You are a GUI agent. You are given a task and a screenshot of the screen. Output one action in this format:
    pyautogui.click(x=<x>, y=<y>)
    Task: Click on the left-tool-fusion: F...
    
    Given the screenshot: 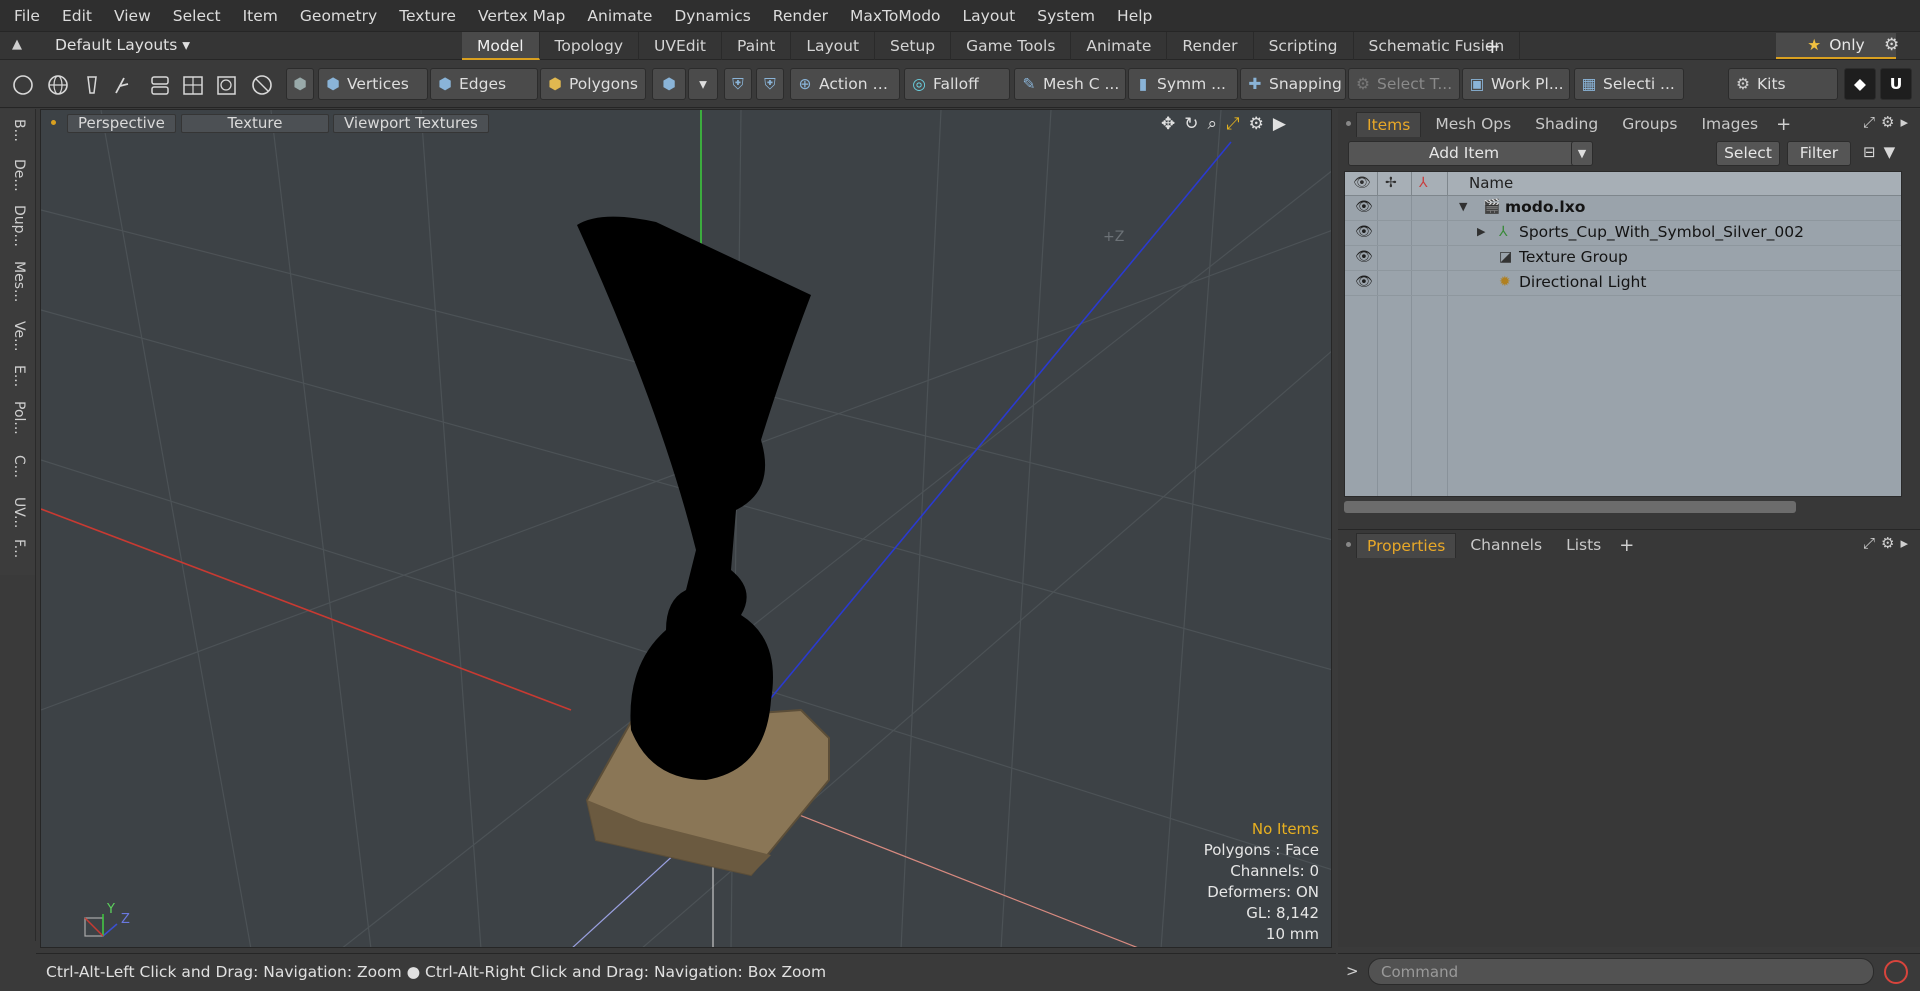 What is the action you would take?
    pyautogui.click(x=18, y=548)
    